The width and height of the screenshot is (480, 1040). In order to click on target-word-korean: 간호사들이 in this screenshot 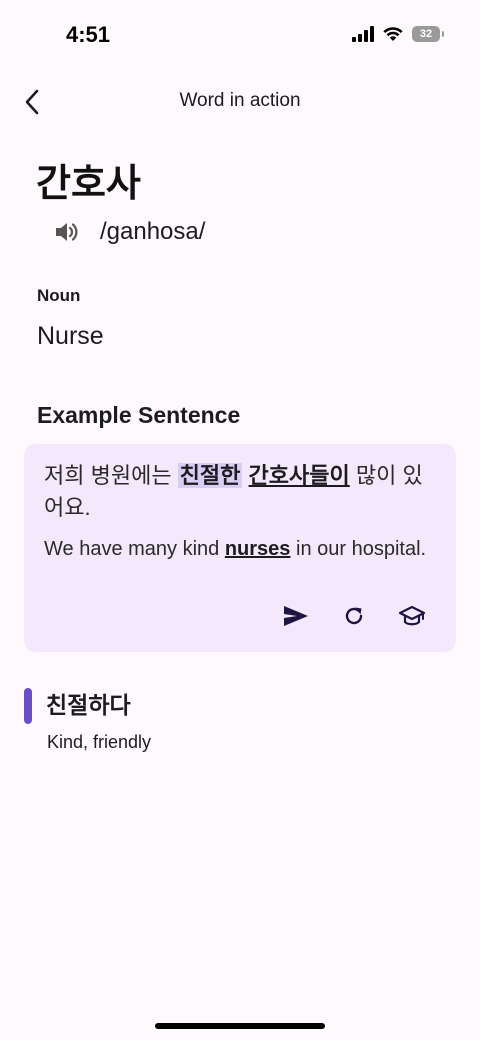, I will do `click(299, 475)`.